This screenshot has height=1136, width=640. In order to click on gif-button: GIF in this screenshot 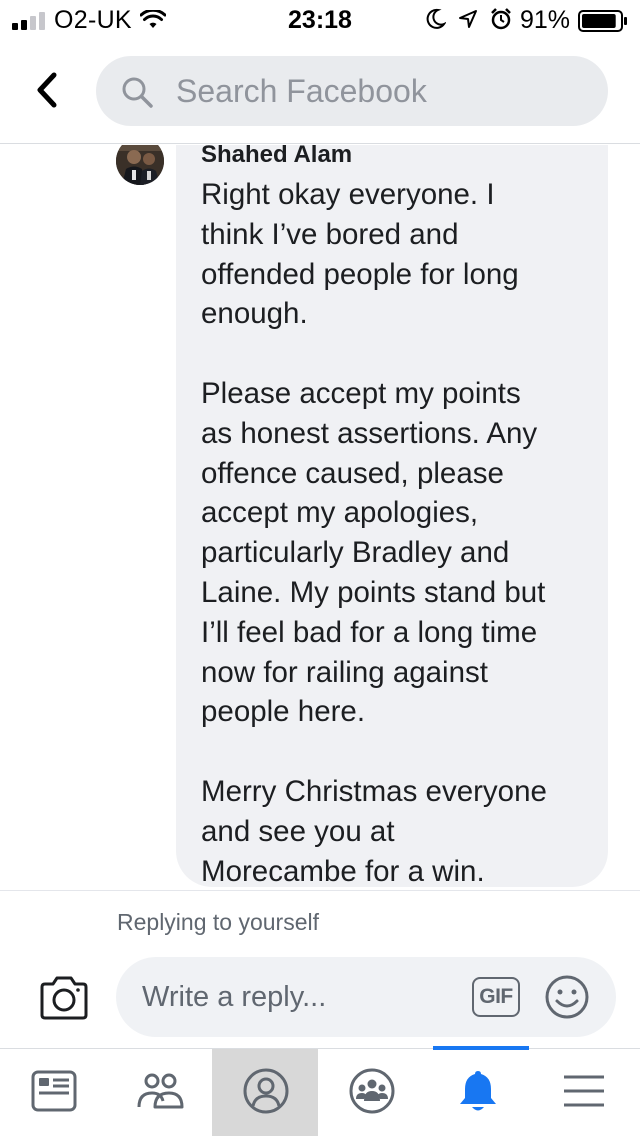, I will do `click(496, 997)`.